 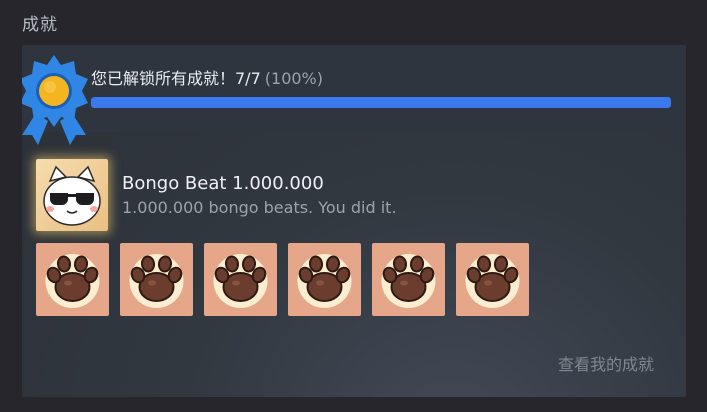 I want to click on featured-achievement-description: 1.000.000 bongo beats. You did it., so click(x=259, y=207).